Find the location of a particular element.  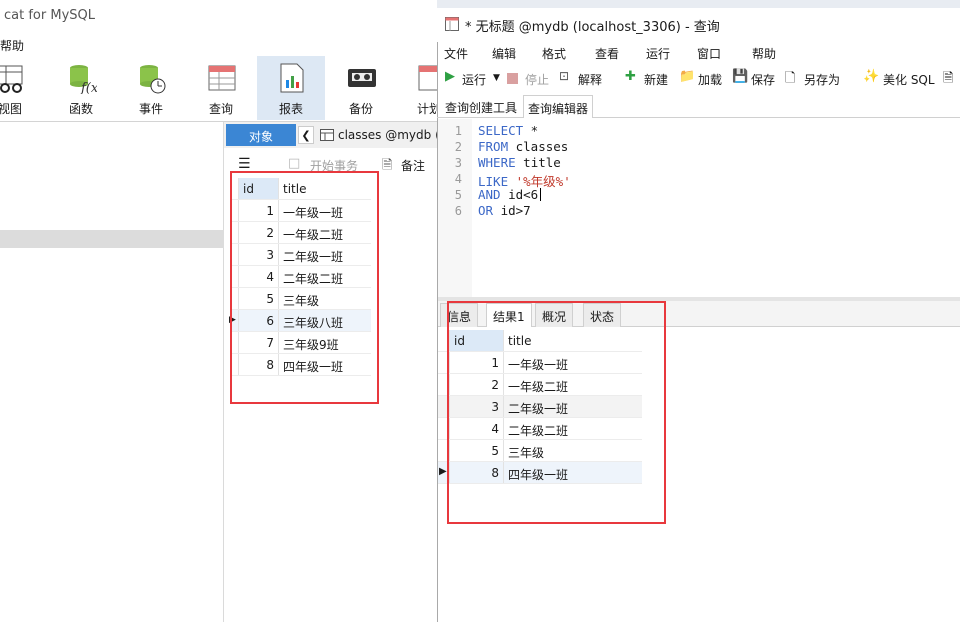

line-number: 1 is located at coordinates (458, 131).